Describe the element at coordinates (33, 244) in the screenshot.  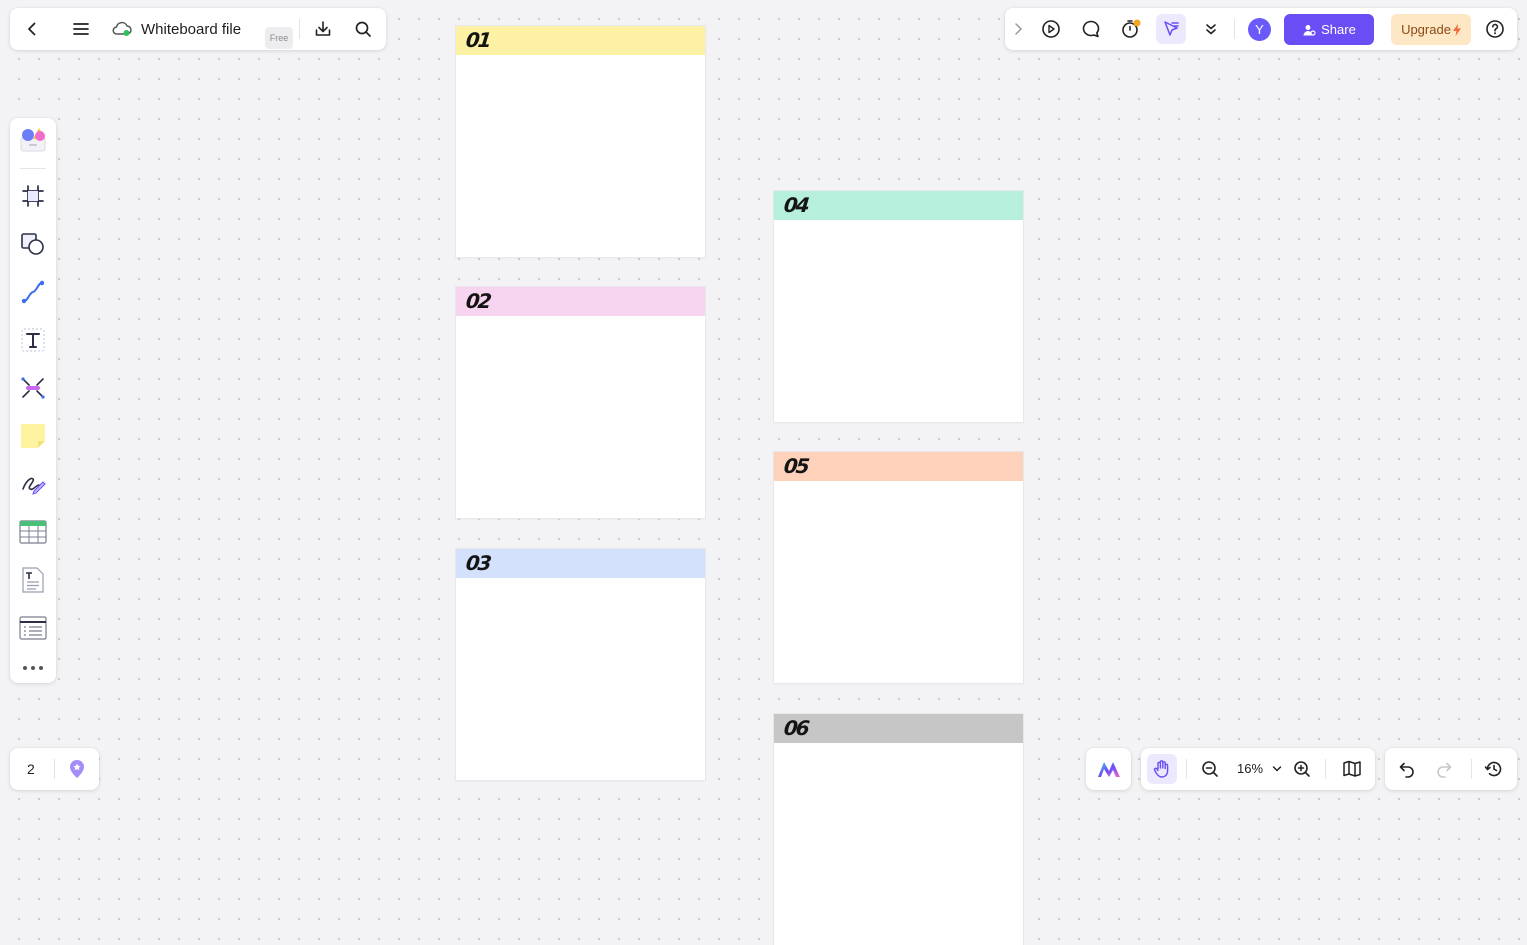
I see `shapes-icon` at that location.